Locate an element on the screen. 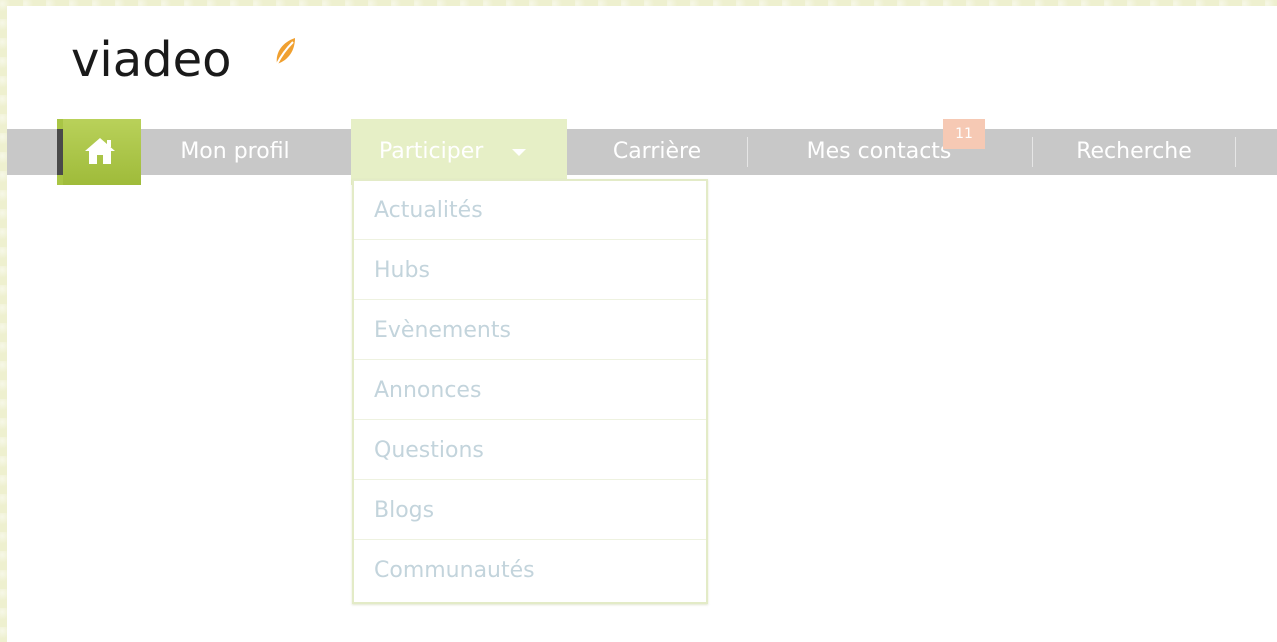 The width and height of the screenshot is (1277, 642). home-button is located at coordinates (99, 152).